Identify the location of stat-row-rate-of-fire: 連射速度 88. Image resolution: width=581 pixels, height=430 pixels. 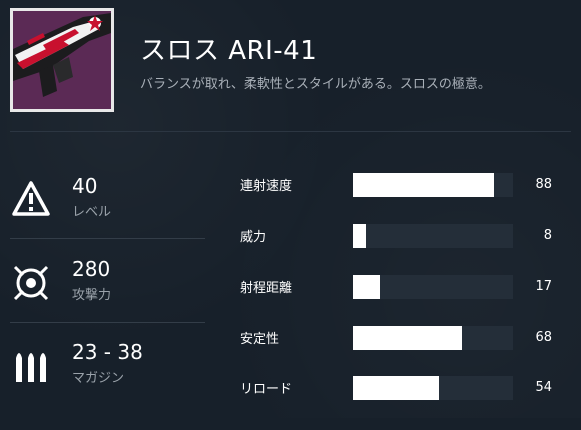
(405, 185).